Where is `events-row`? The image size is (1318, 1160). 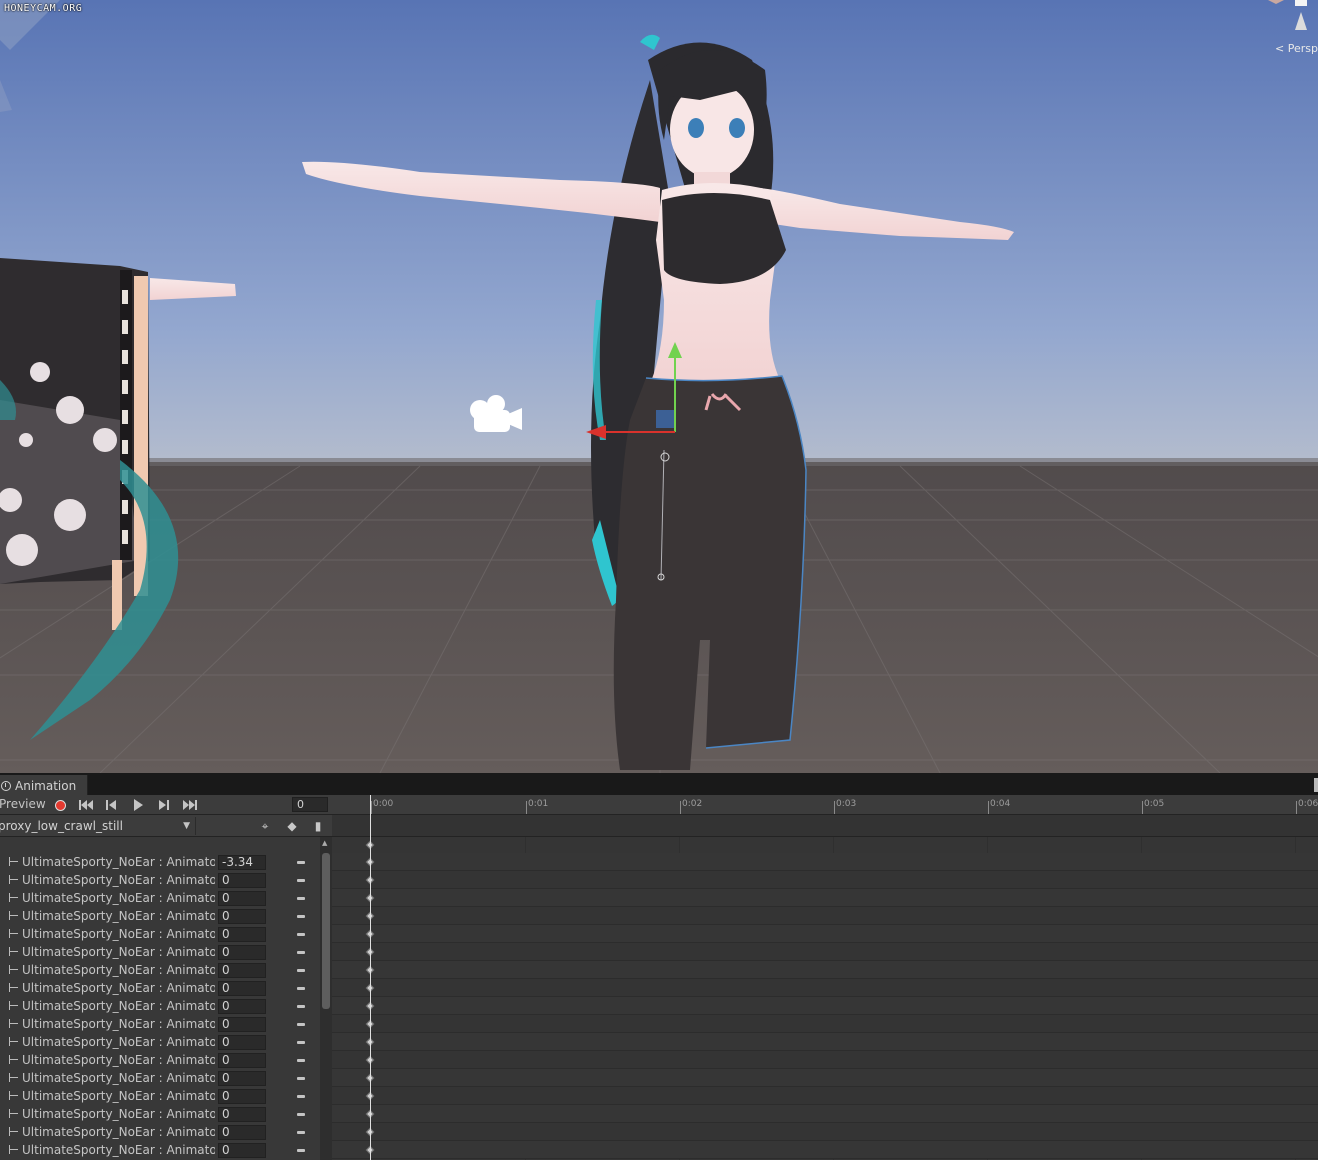
events-row is located at coordinates (825, 826).